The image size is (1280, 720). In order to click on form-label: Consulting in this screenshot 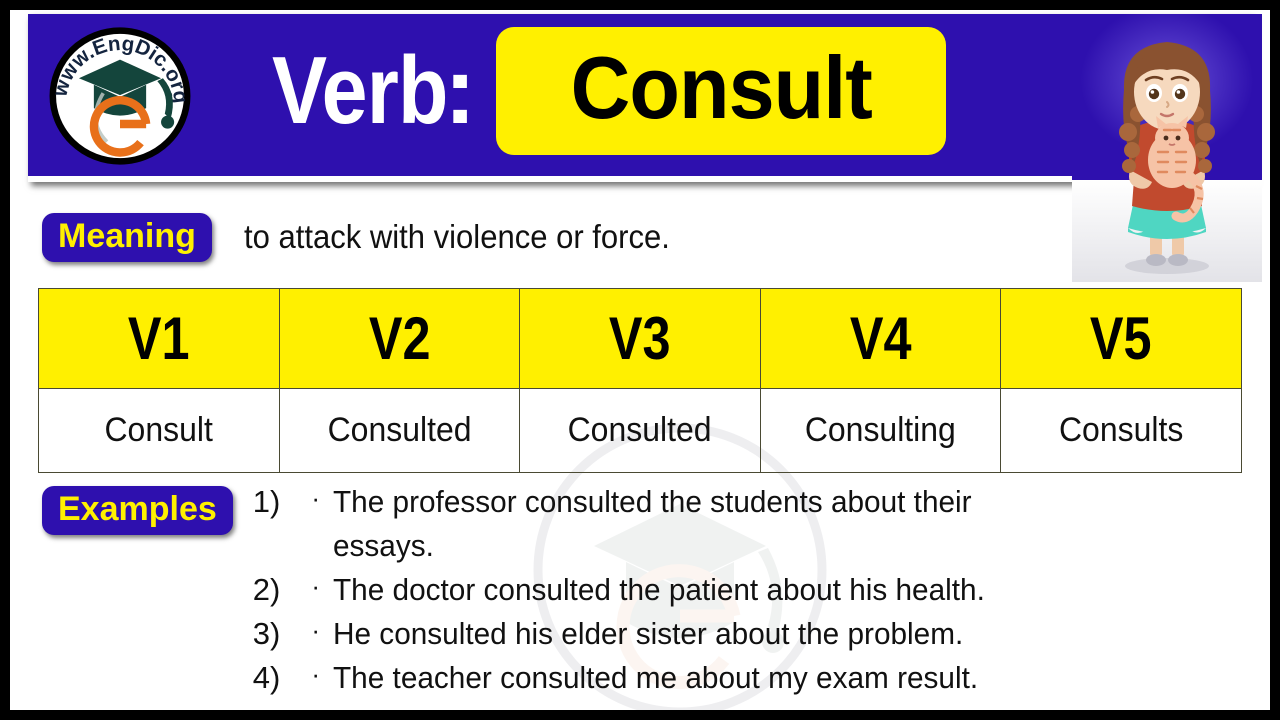, I will do `click(881, 430)`.